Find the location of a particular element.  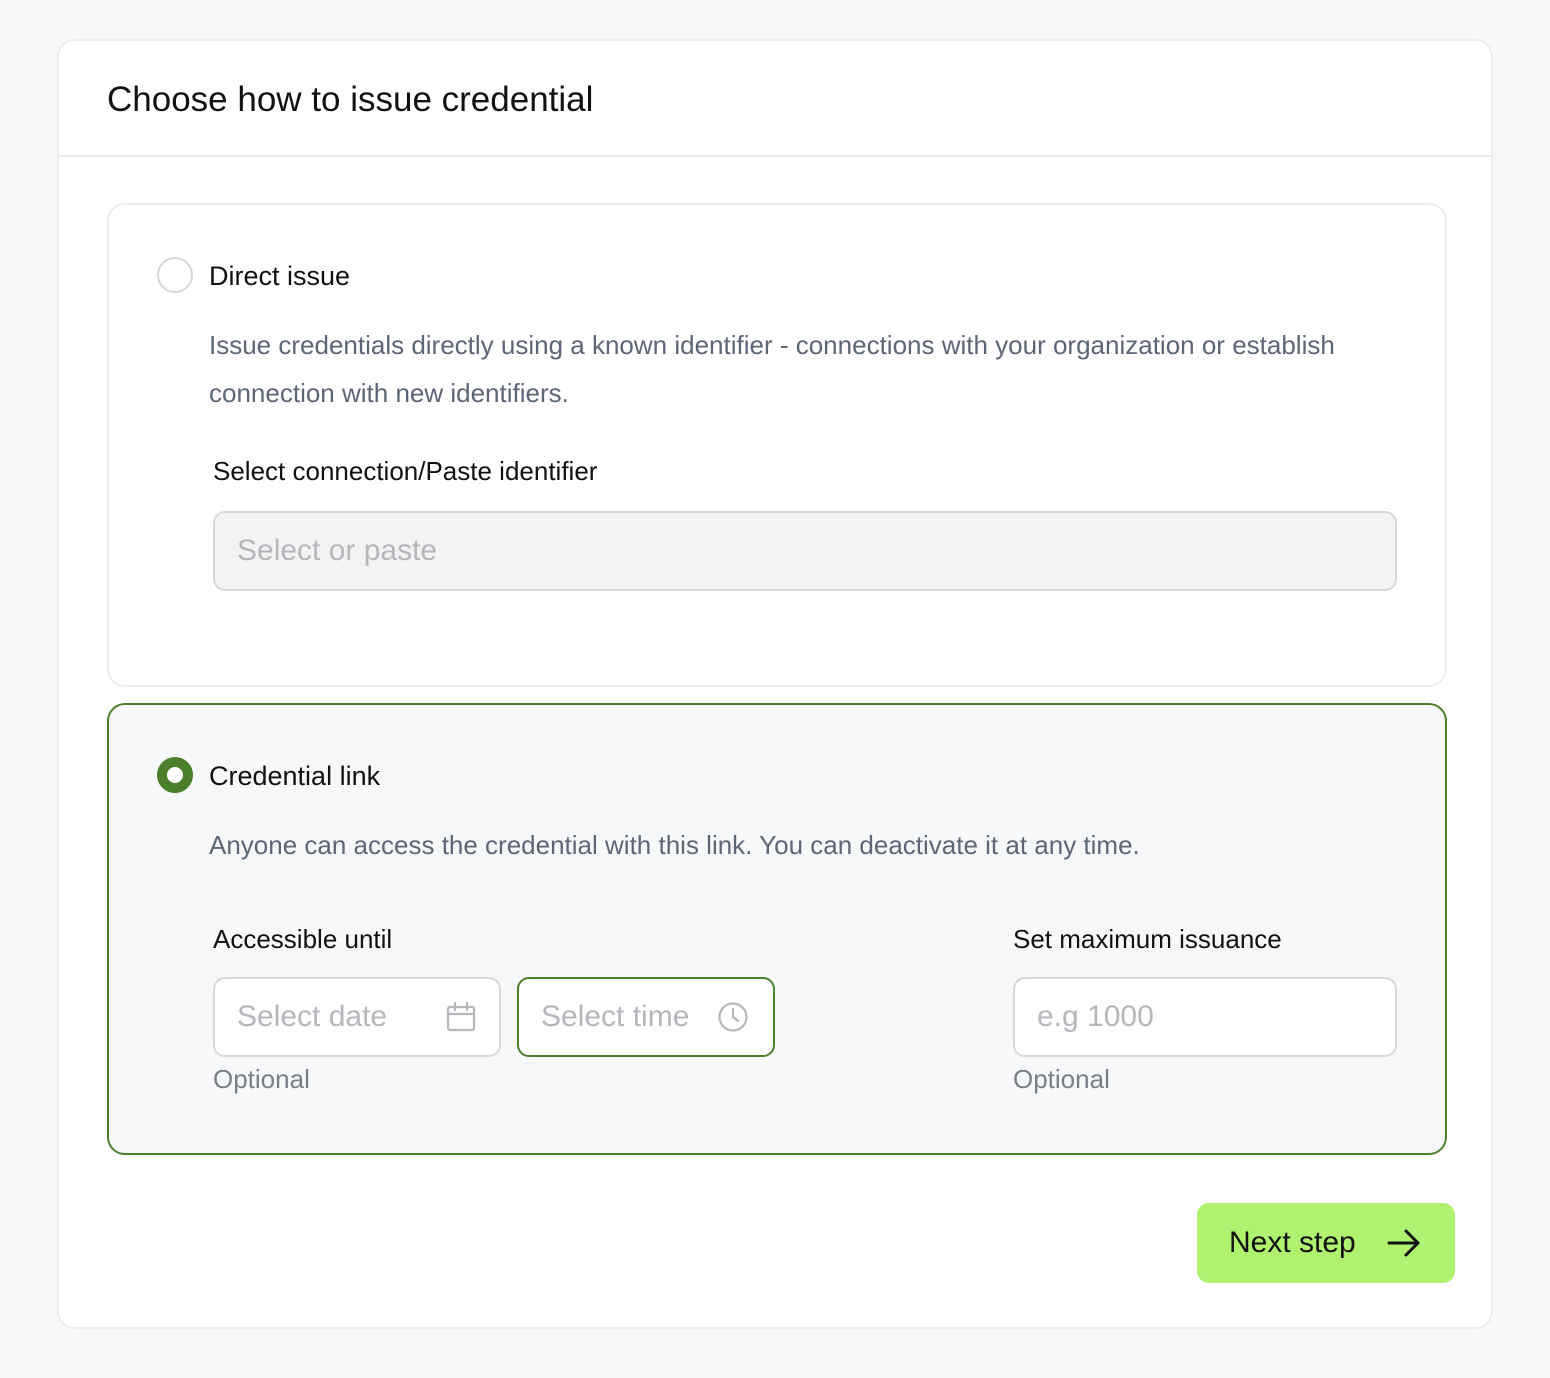

radio-unchecked-icon is located at coordinates (175, 275).